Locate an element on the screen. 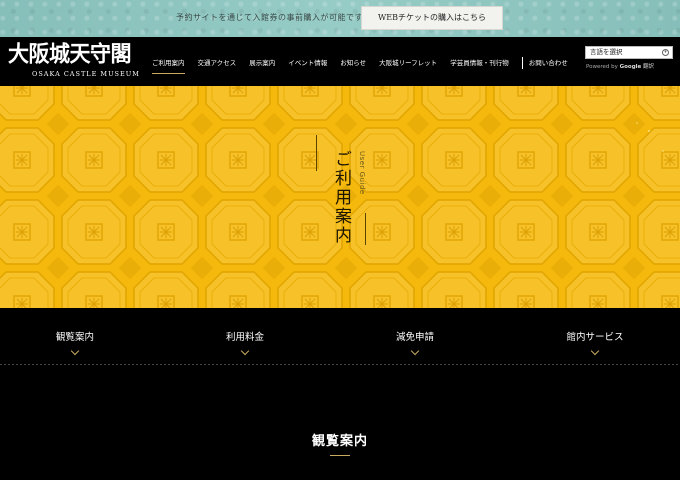 This screenshot has width=680, height=480. hero-rule-top is located at coordinates (316, 153).